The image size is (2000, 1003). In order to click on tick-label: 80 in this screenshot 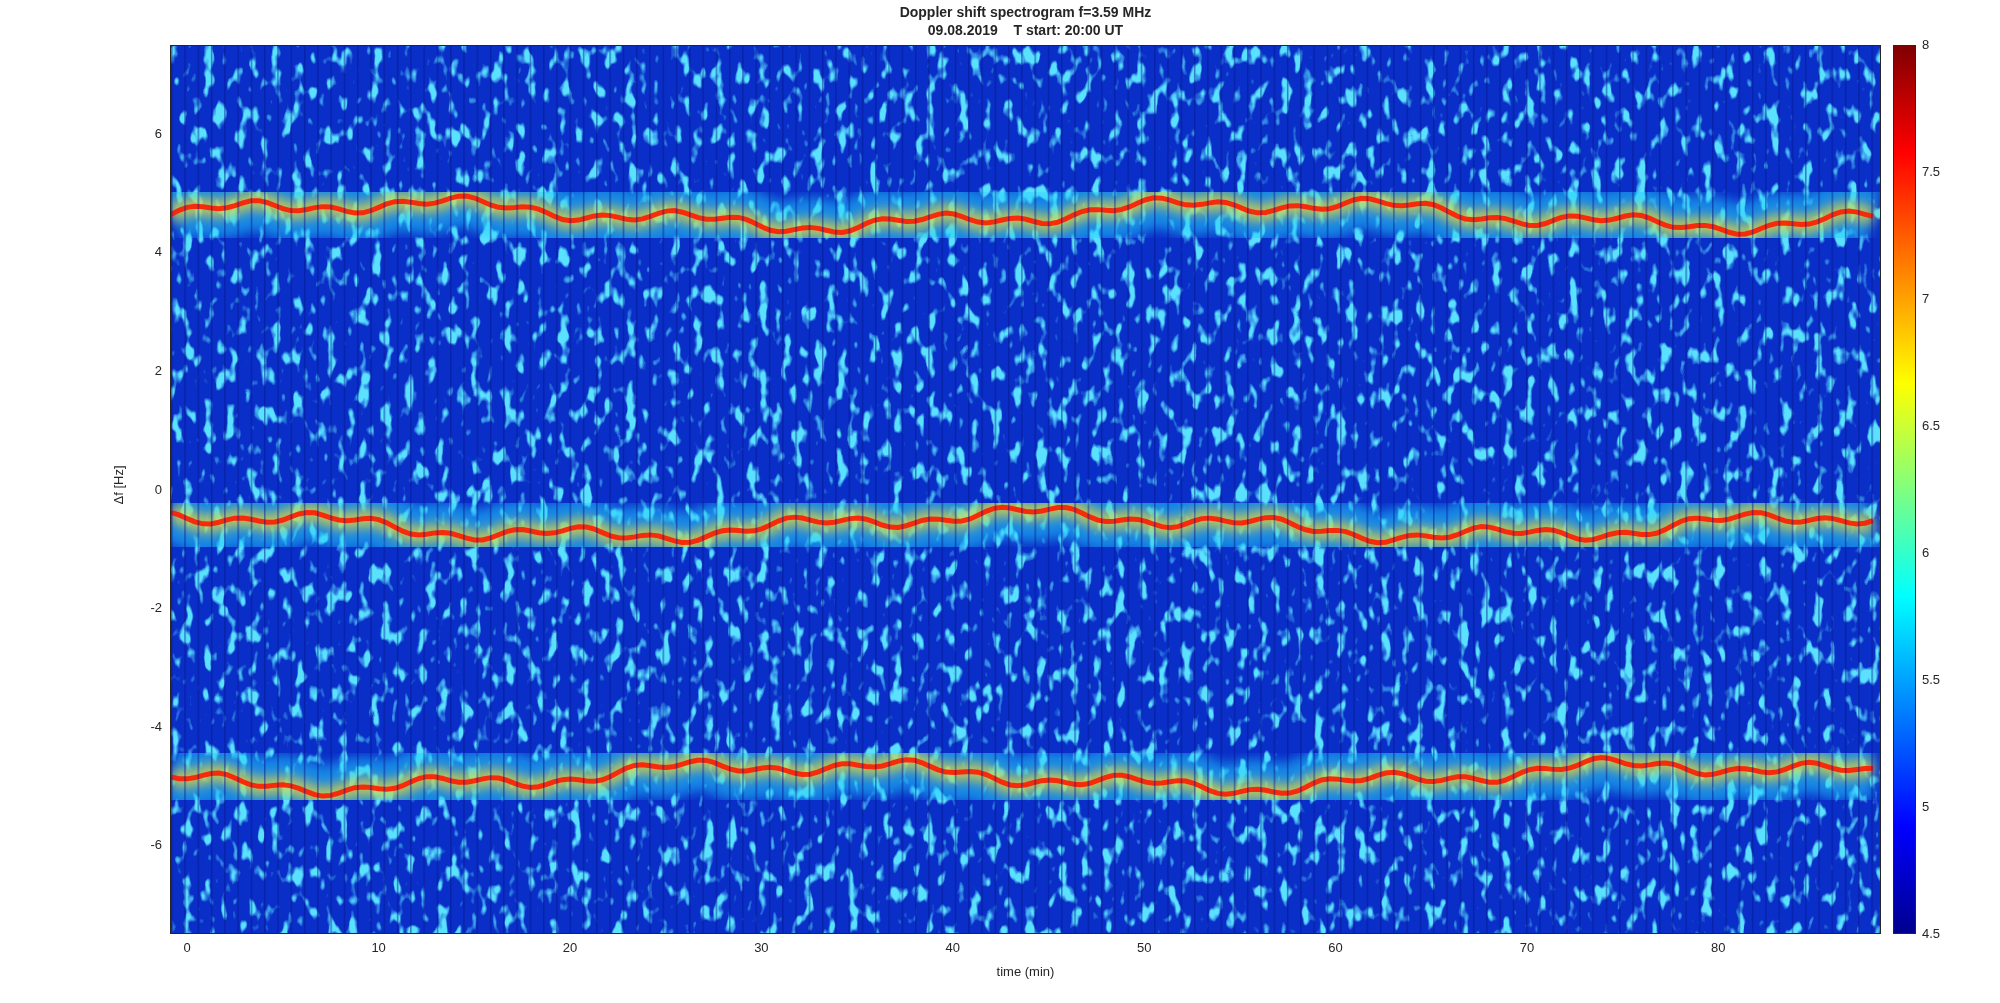, I will do `click(1718, 947)`.